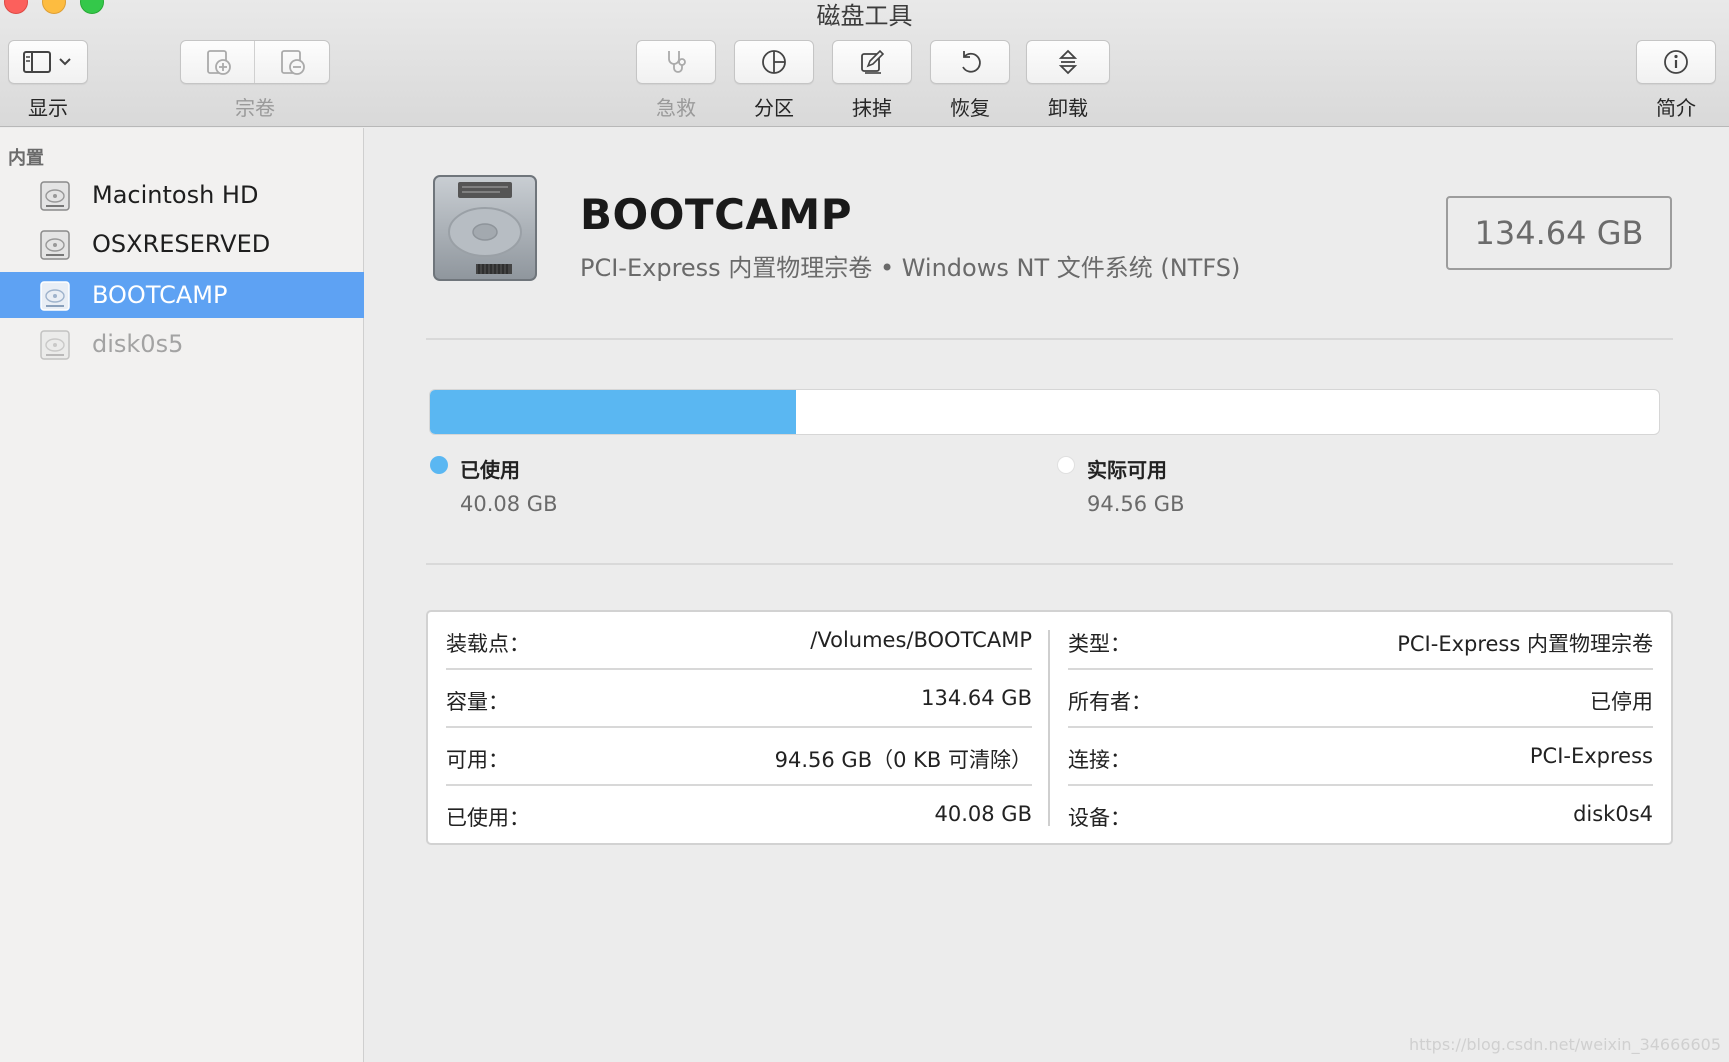 The image size is (1729, 1062). I want to click on volume-title: BOOTCAMP, so click(716, 214).